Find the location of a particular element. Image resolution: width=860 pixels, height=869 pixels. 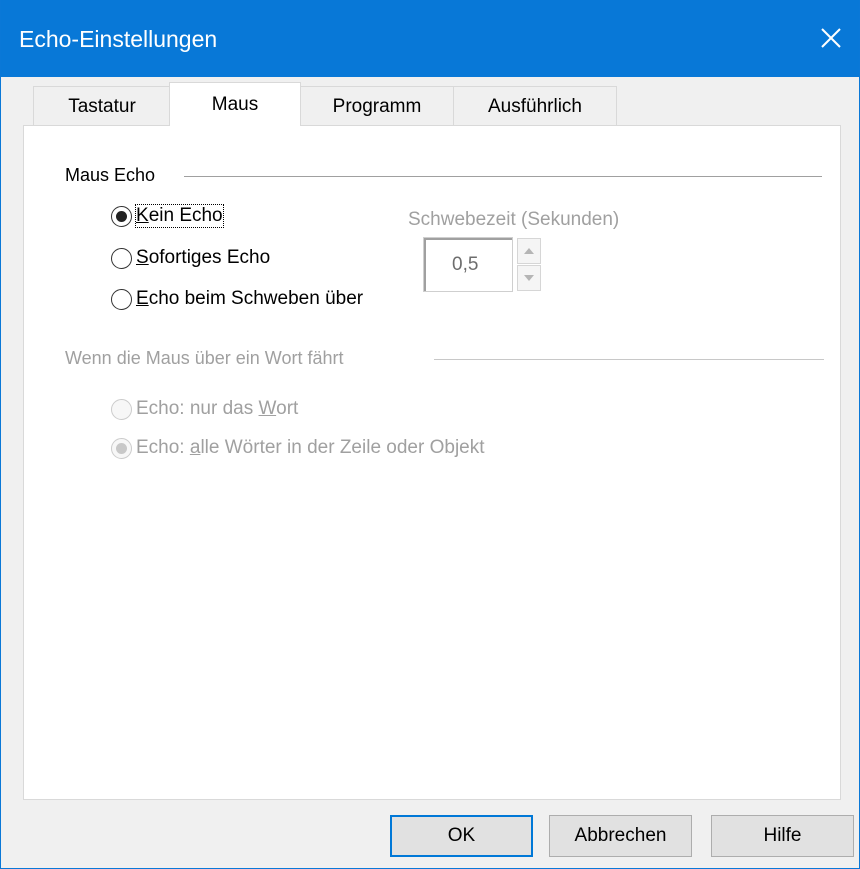

radio-echo-schweben: Echo beim Schweben über is located at coordinates (237, 299).